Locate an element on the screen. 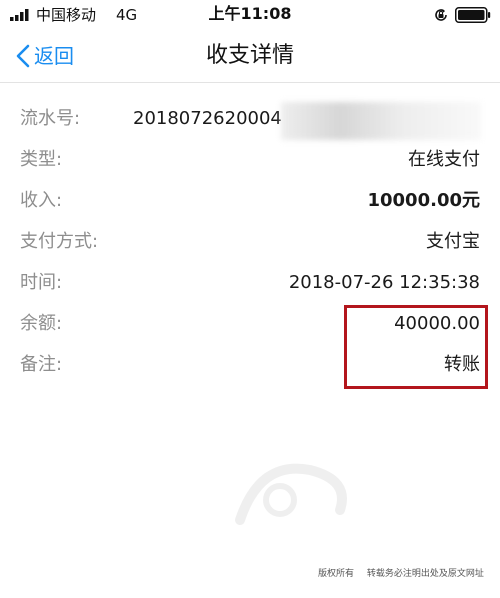 This screenshot has height=598, width=500. serial-value-area: 2018072620004 is located at coordinates (308, 121).